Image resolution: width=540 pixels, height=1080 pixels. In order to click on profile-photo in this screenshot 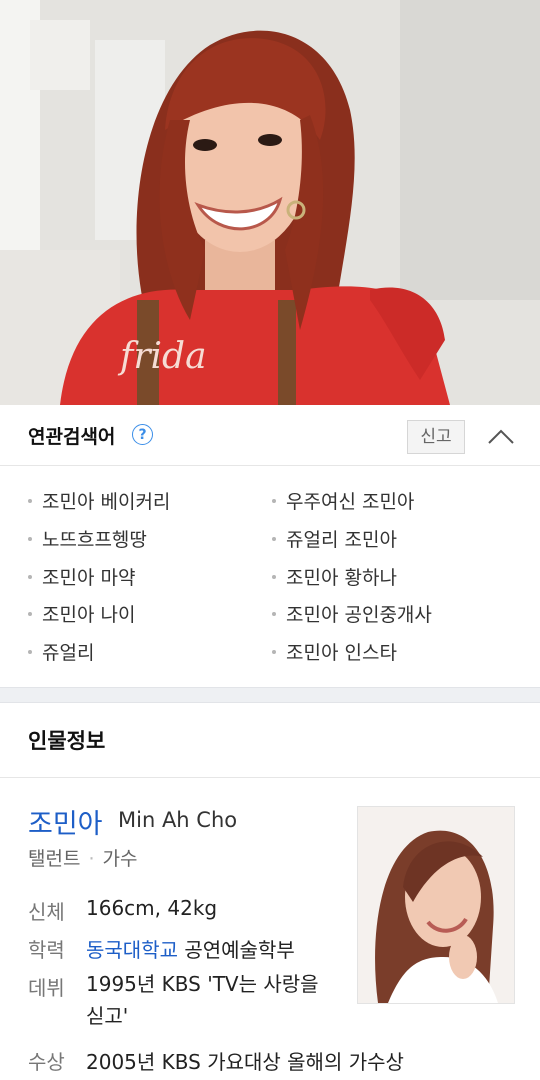, I will do `click(436, 905)`.